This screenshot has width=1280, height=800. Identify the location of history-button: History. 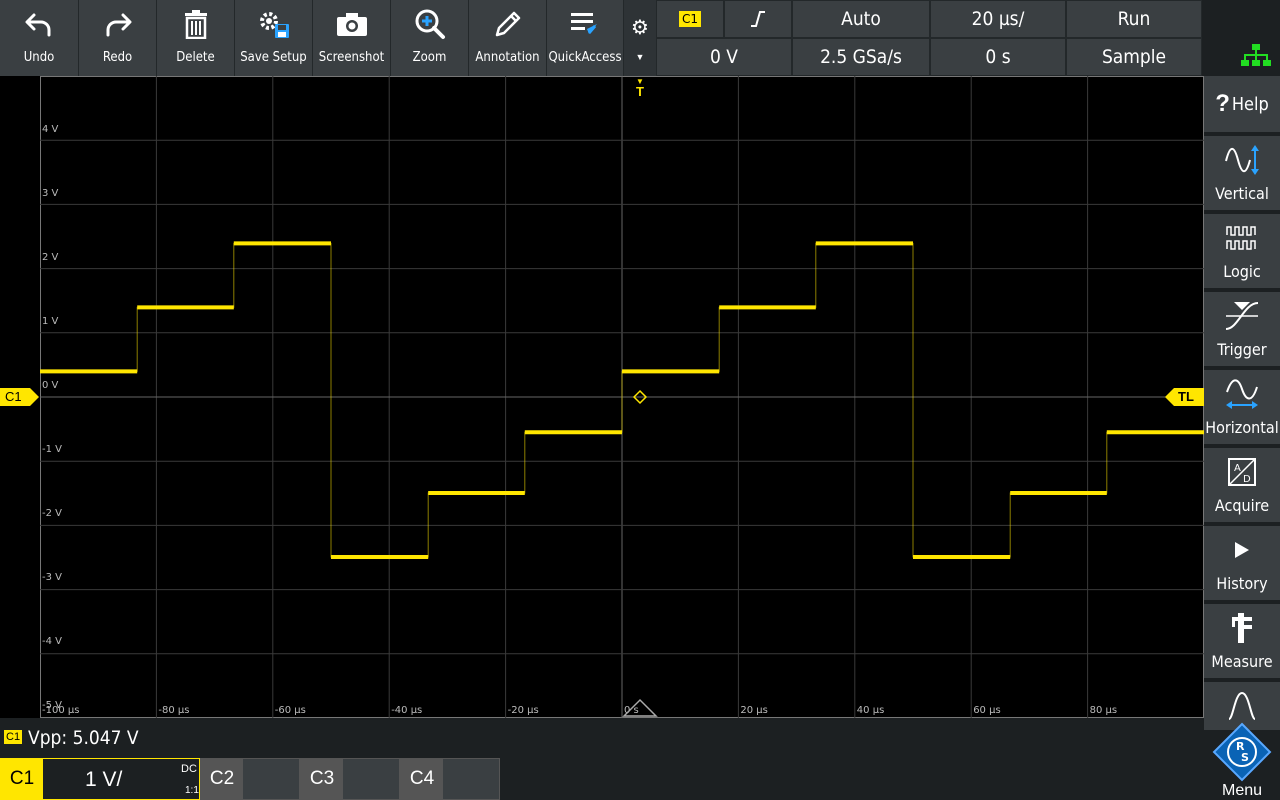
(1242, 564).